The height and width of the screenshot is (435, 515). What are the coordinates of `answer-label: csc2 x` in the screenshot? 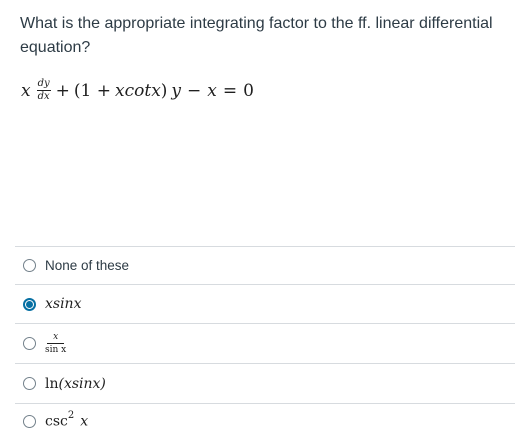 It's located at (67, 420).